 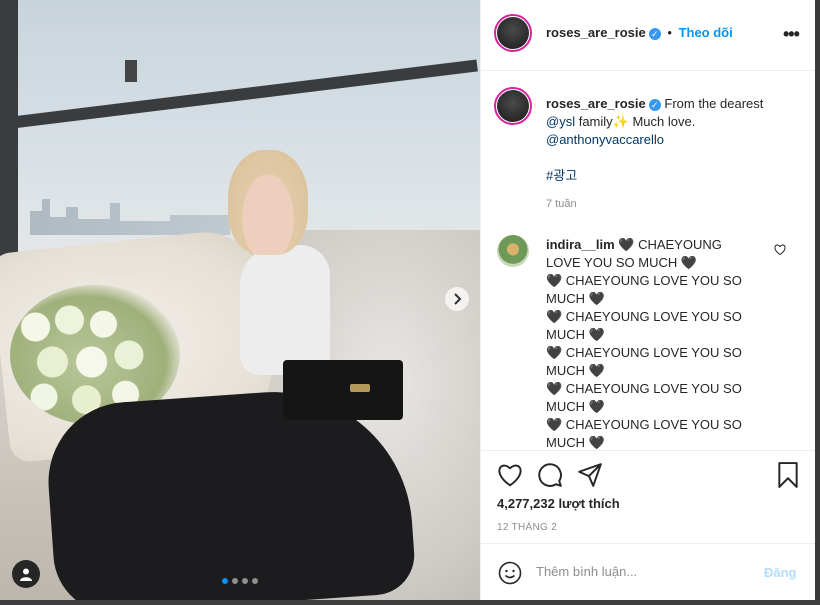 I want to click on post-comment-button: Đăng, so click(x=780, y=572).